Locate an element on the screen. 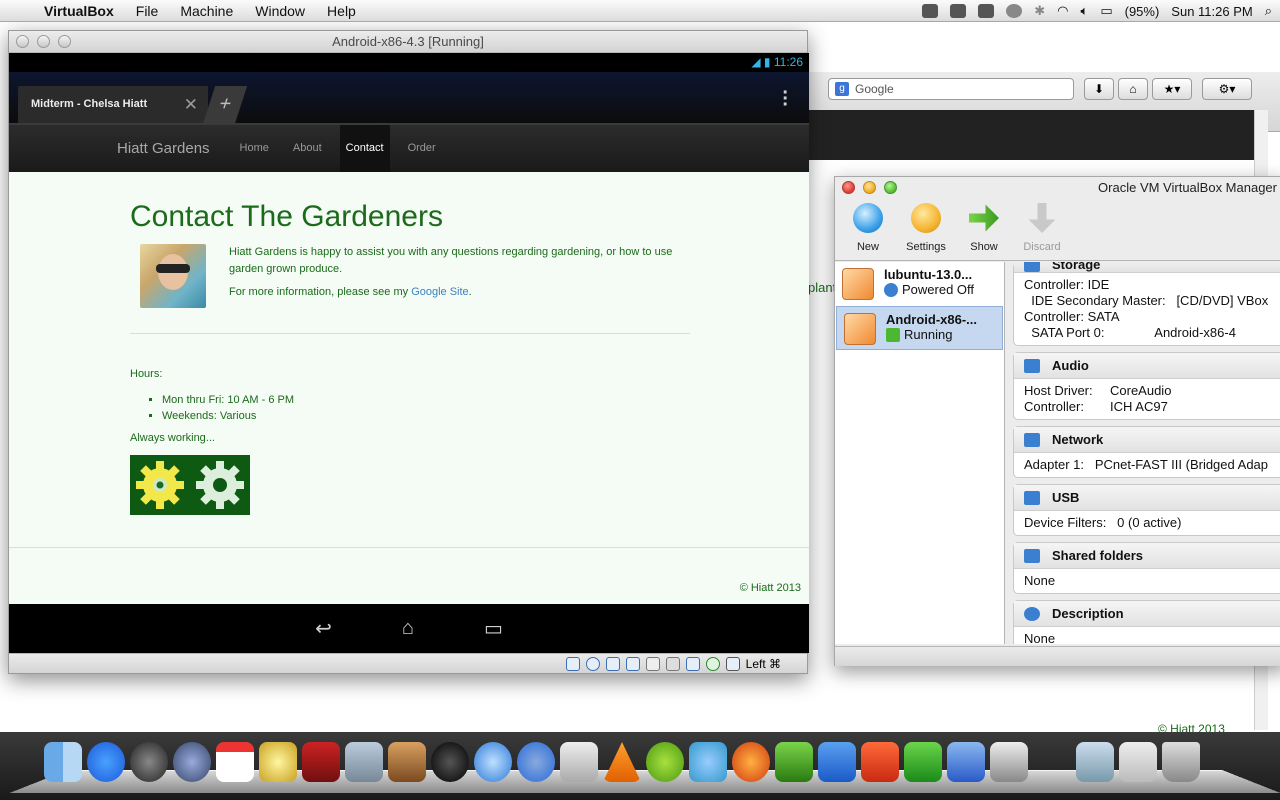 Image resolution: width=1280 pixels, height=800 pixels. safari-icon is located at coordinates (493, 762).